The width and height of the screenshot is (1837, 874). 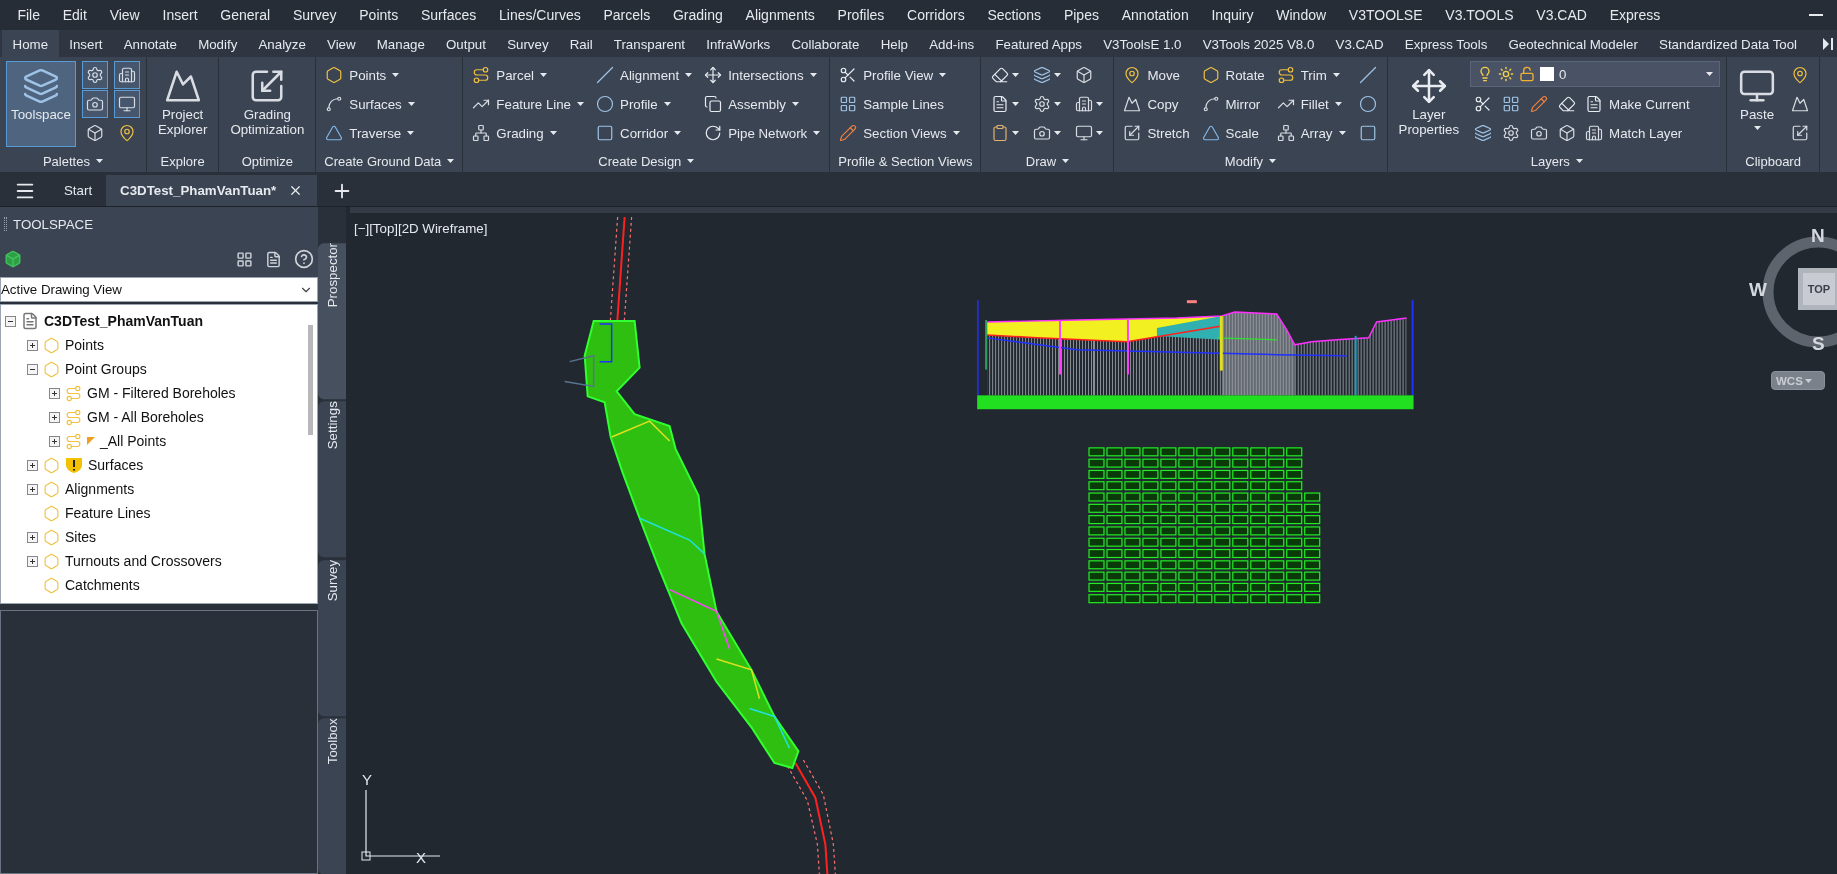 I want to click on panel-title: Create Design, so click(x=646, y=161).